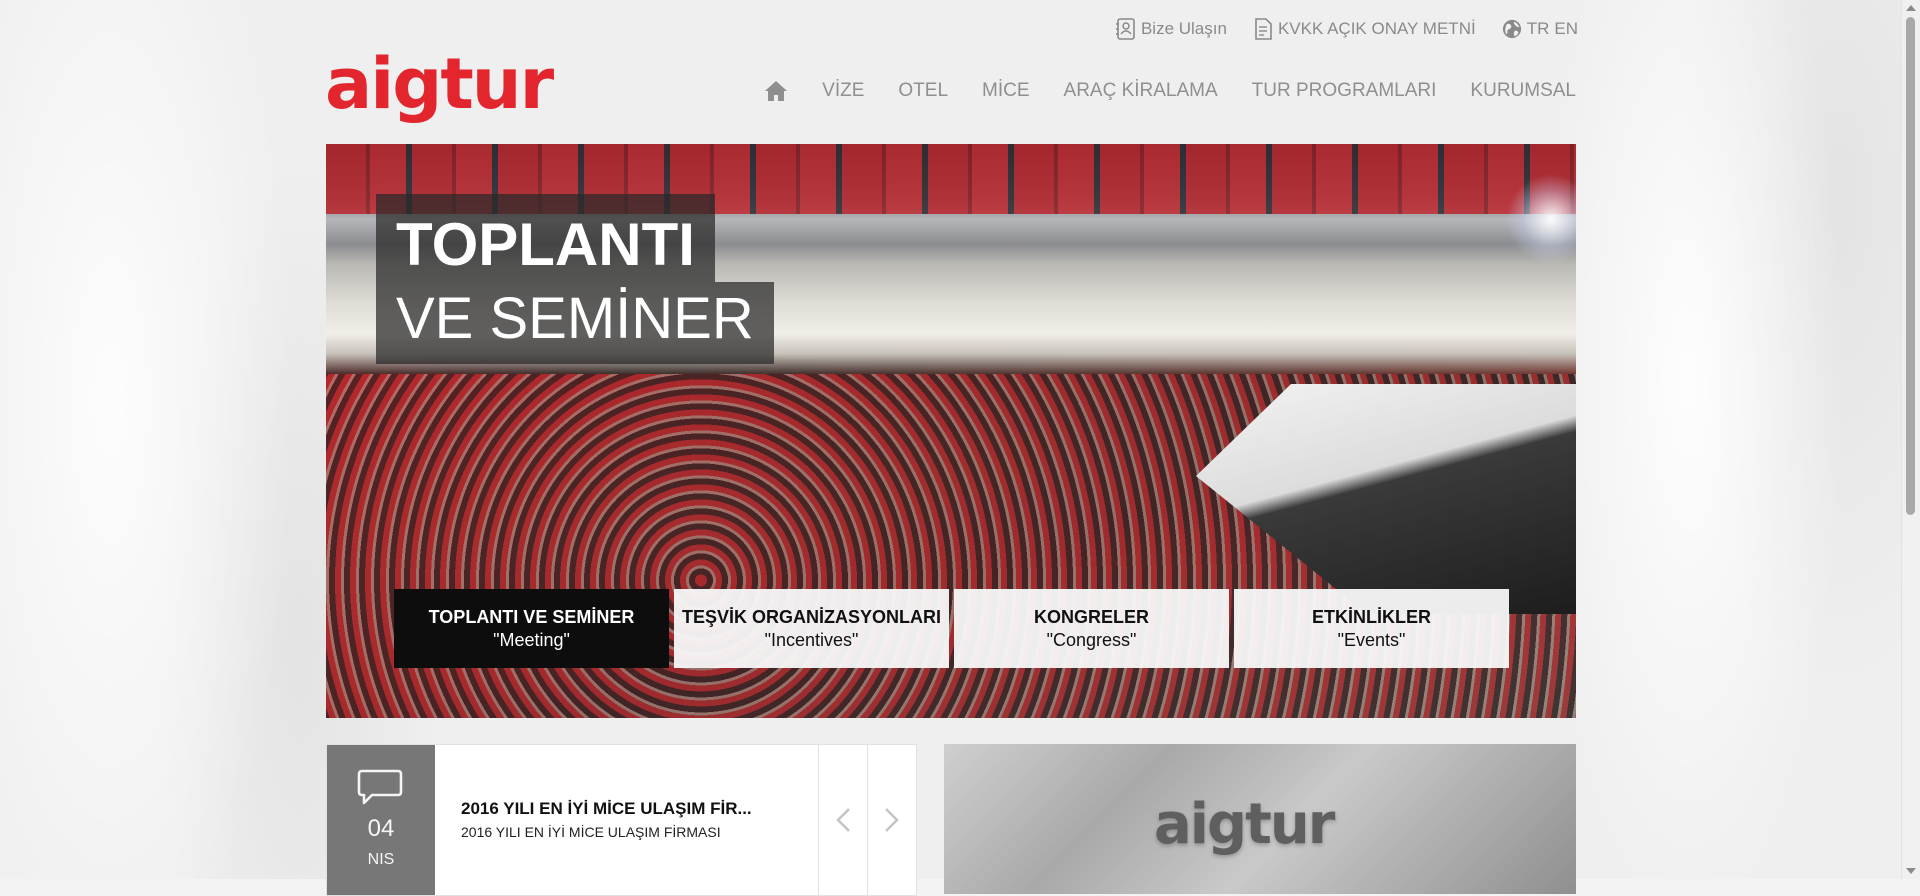  I want to click on contact-link: Bize Ulaşın, so click(1171, 29).